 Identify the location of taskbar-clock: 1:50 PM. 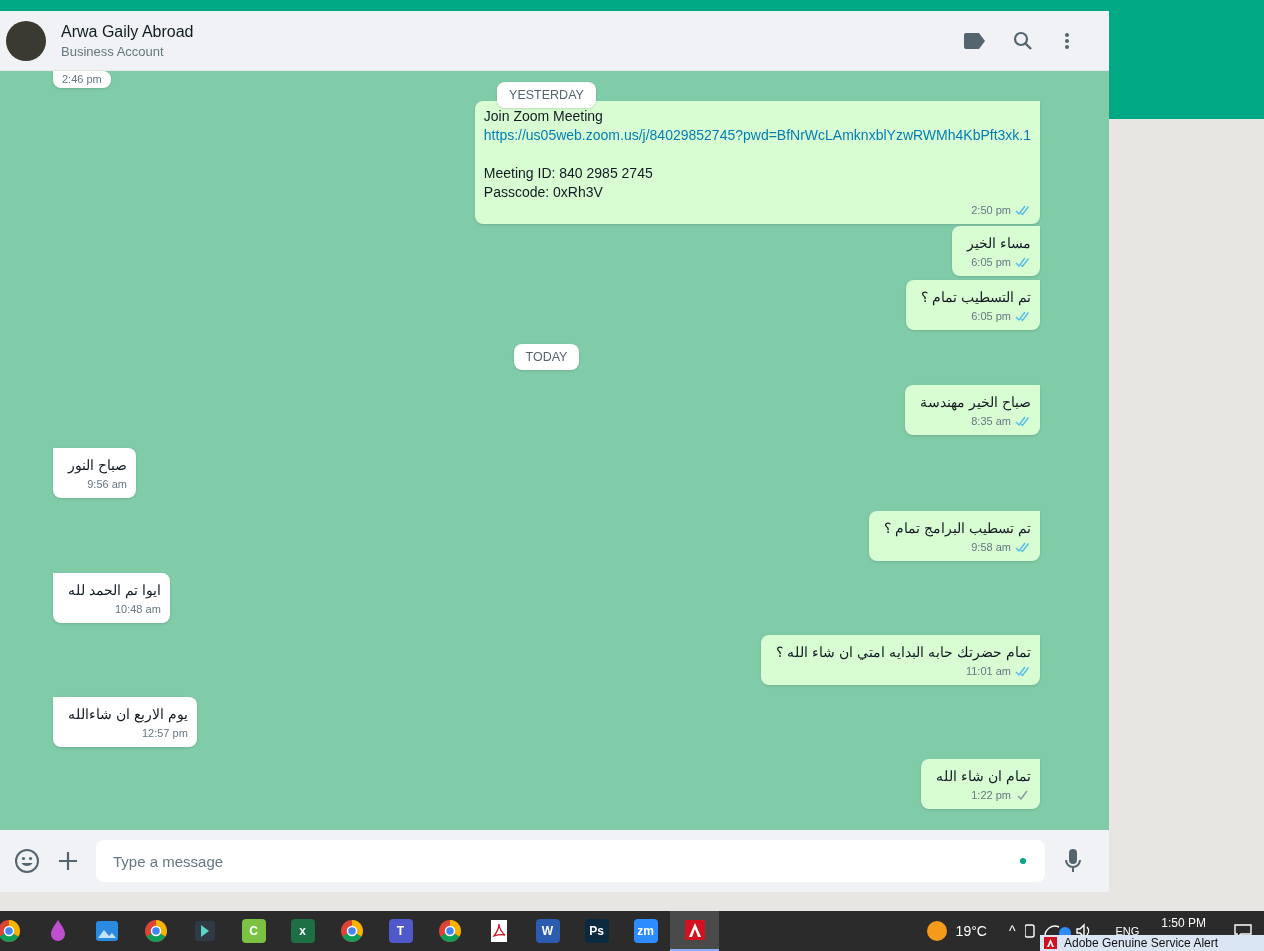
(1183, 923).